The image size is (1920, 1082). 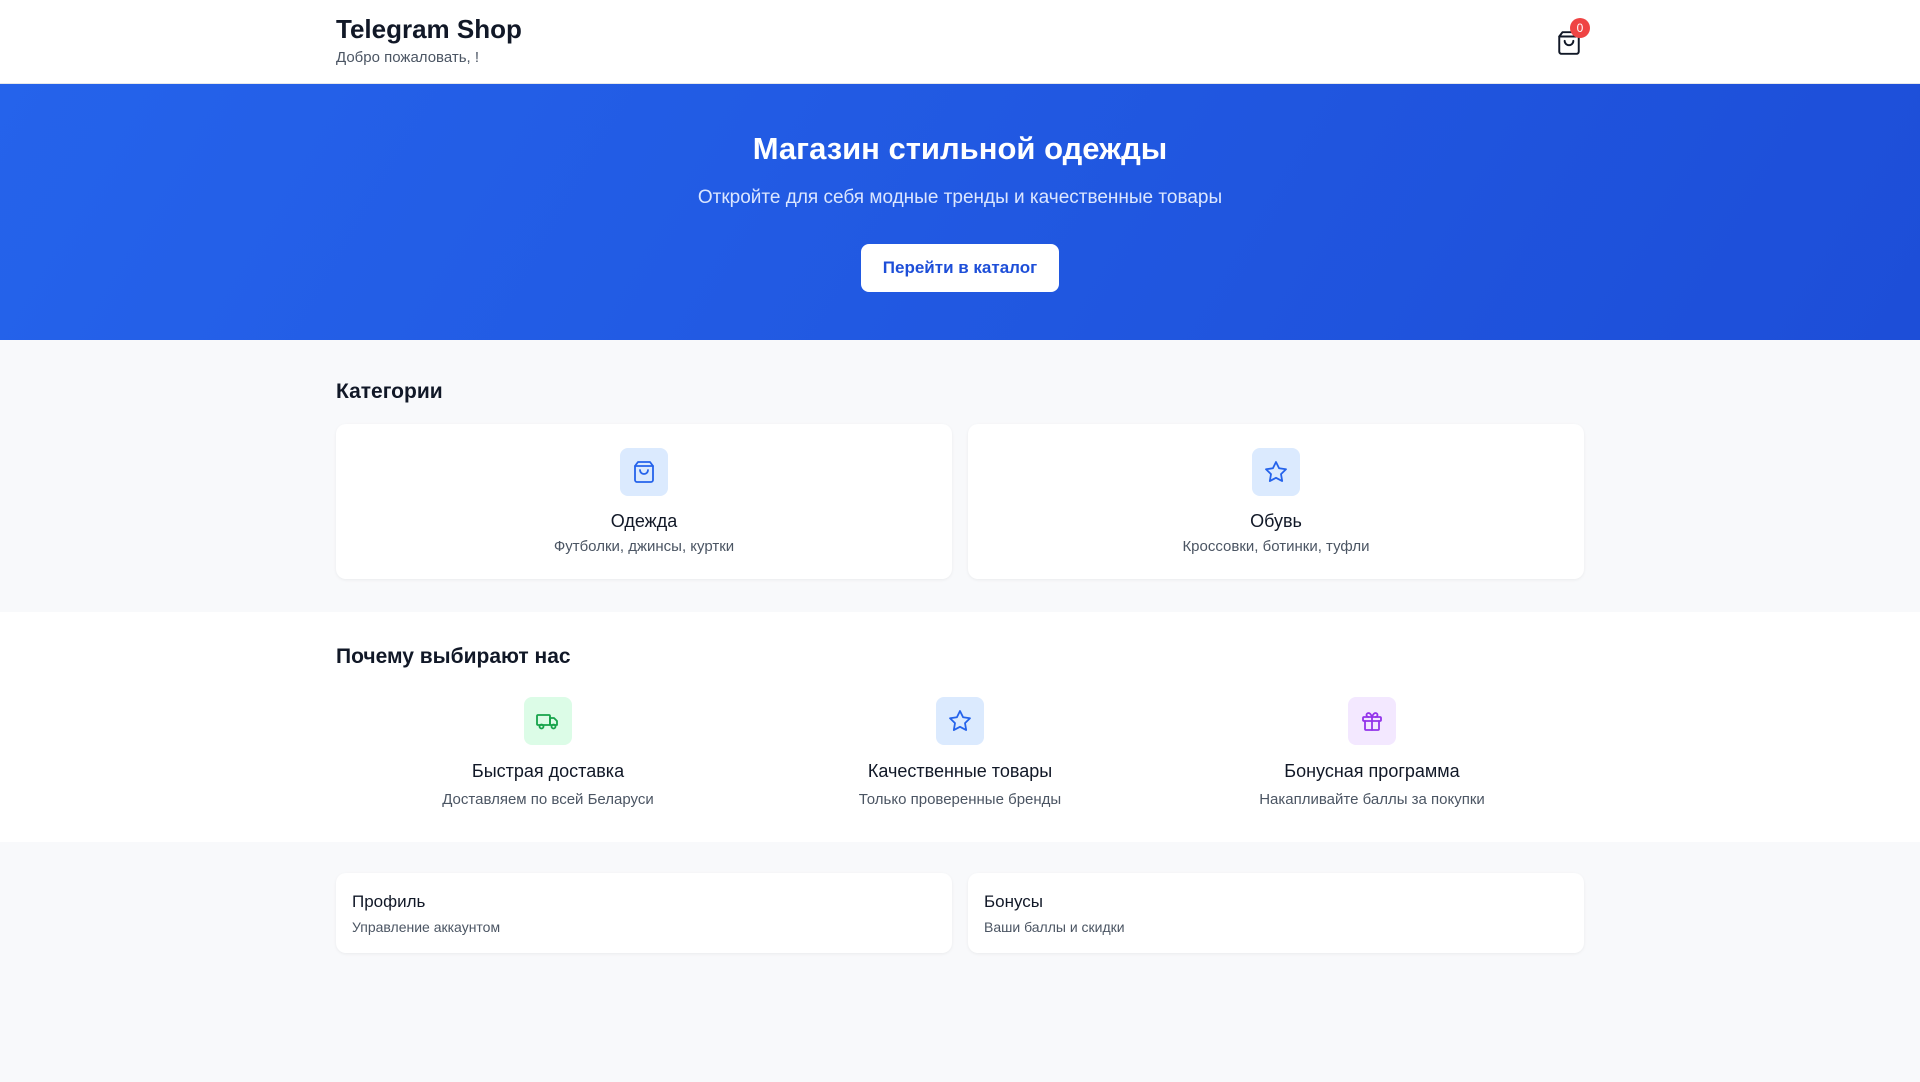 What do you see at coordinates (389, 901) in the screenshot?
I see `profile-title: Профиль` at bounding box center [389, 901].